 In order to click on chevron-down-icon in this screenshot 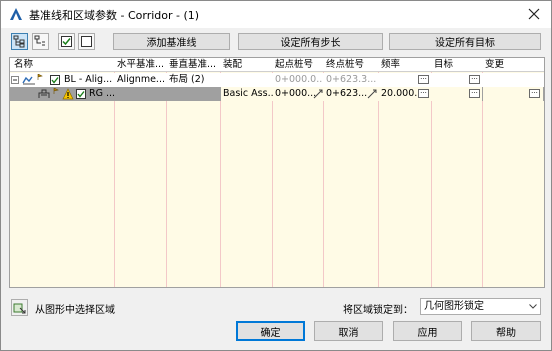, I will do `click(533, 306)`.